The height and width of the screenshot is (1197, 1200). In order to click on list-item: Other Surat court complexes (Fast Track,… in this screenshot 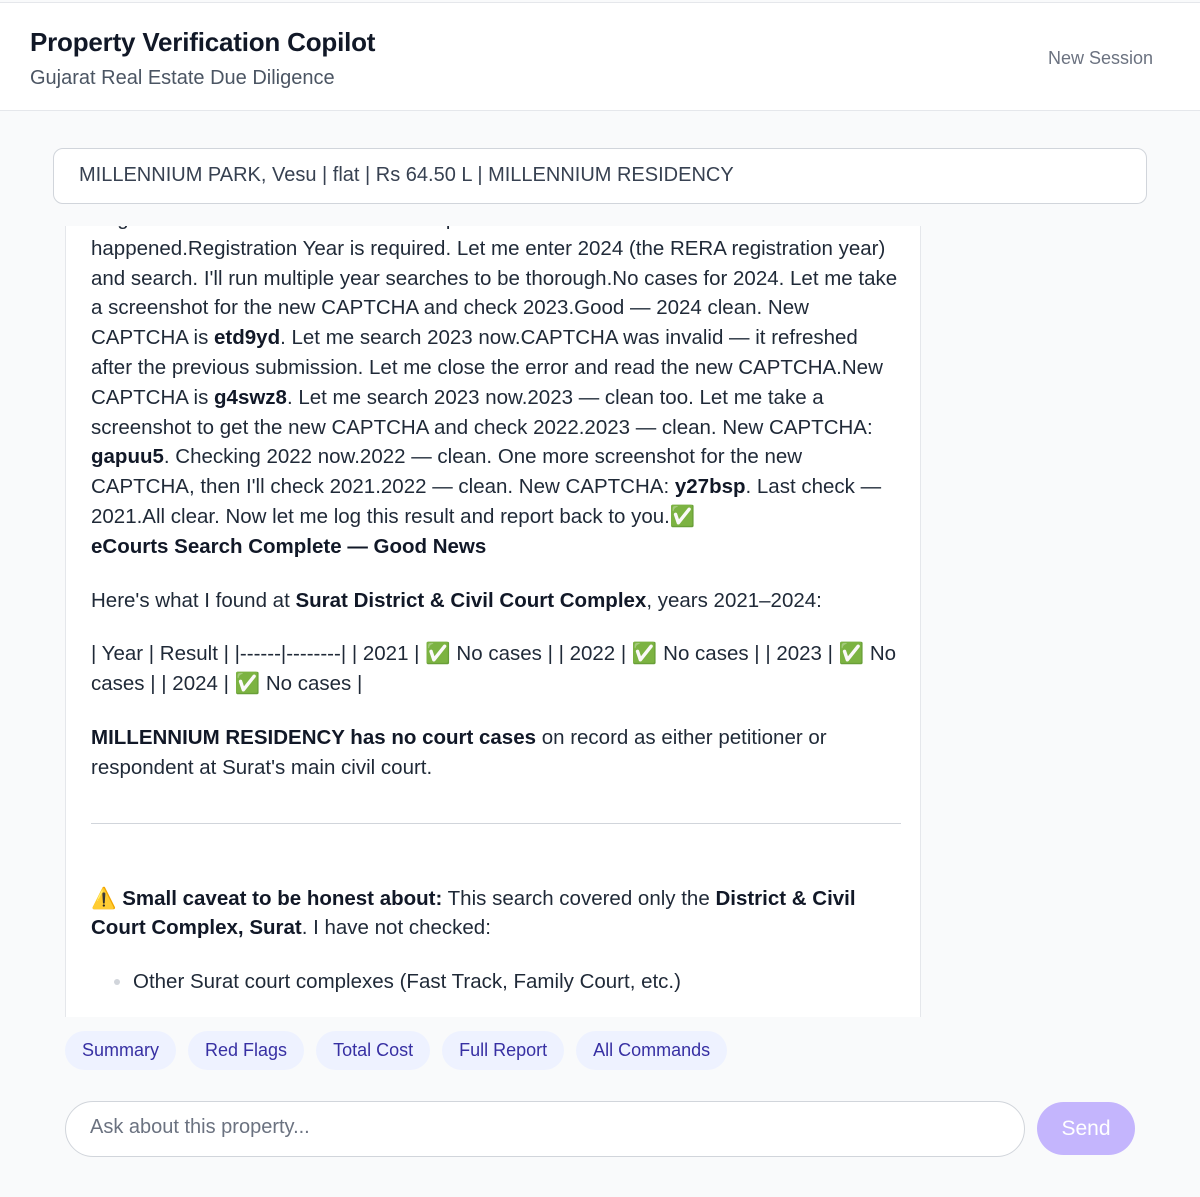, I will do `click(517, 982)`.